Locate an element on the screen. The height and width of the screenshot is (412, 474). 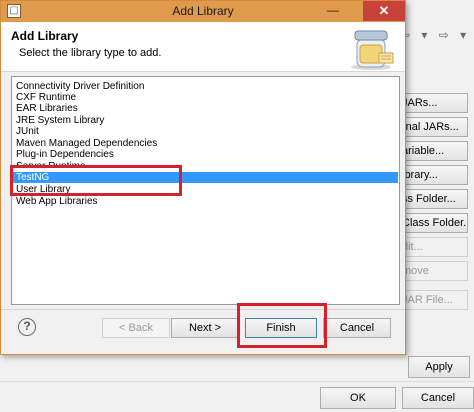
list-item: Plug-in Dependencies is located at coordinates (205, 154).